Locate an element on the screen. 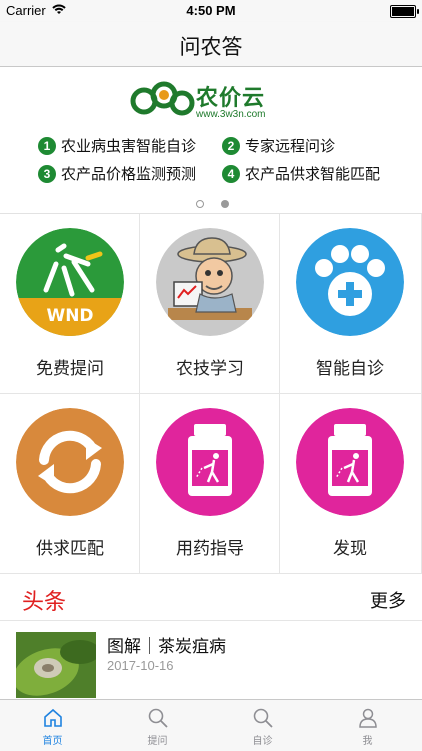 The image size is (422, 751). grid-item-discover: 发现 is located at coordinates (351, 484).